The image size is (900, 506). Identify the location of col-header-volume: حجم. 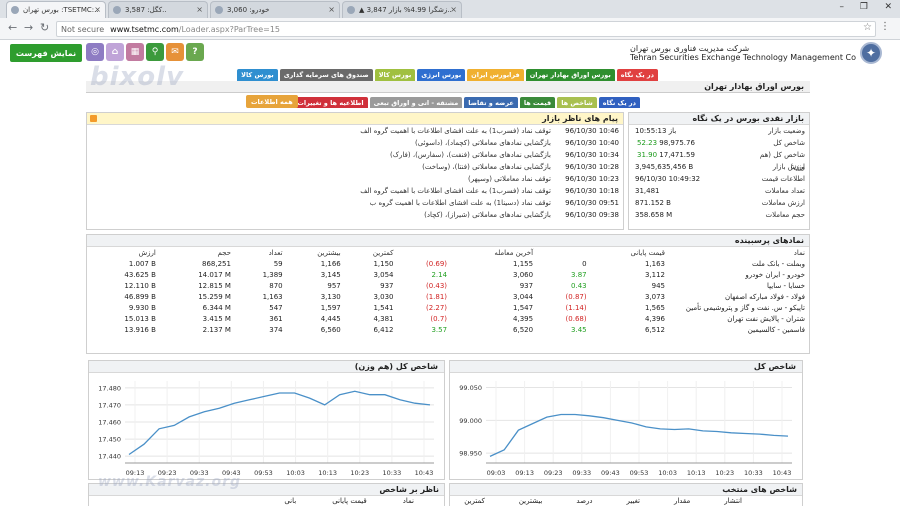
(197, 252).